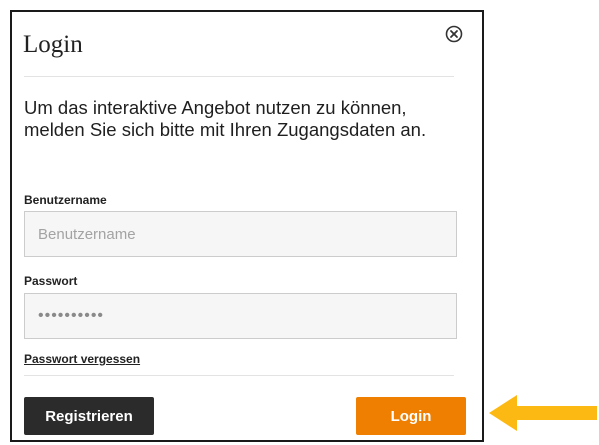  I want to click on password-label: Passwort, so click(51, 281).